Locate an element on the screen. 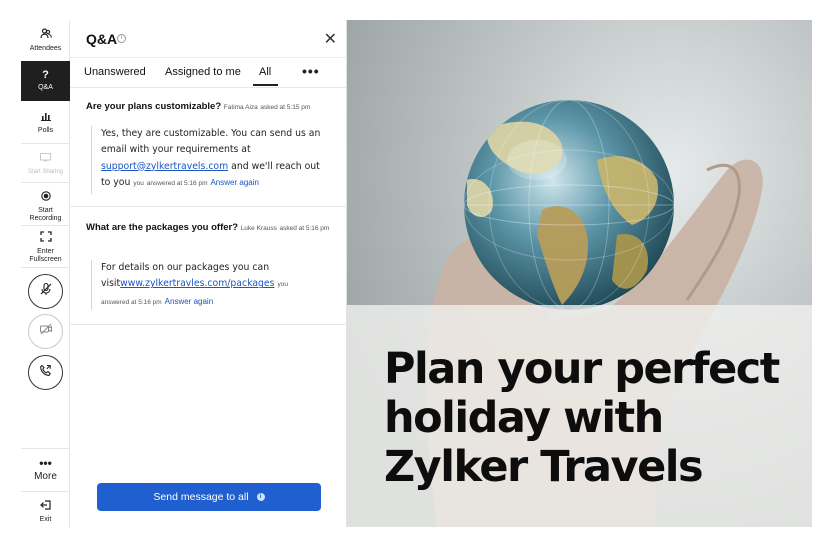 The width and height of the screenshot is (832, 547). start-sharing-button: Start Sharing is located at coordinates (45, 164).